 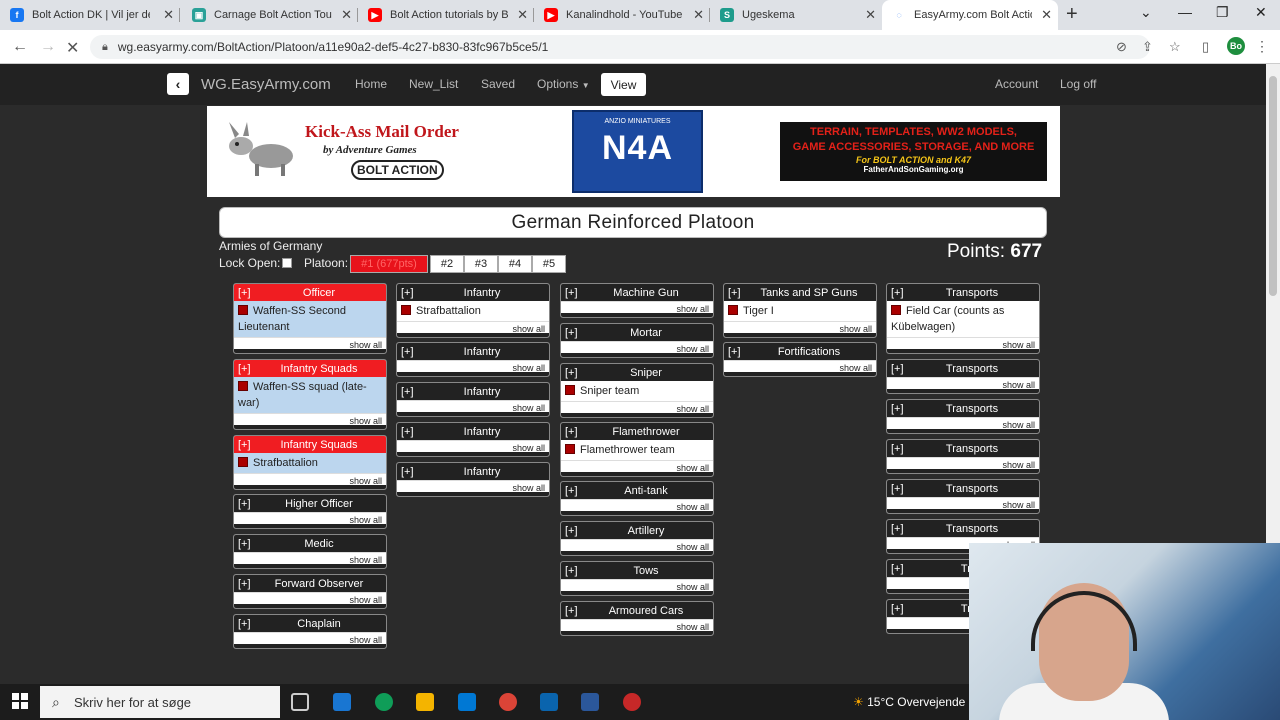 What do you see at coordinates (178, 84) in the screenshot?
I see `chevron-left-icon: ‹` at bounding box center [178, 84].